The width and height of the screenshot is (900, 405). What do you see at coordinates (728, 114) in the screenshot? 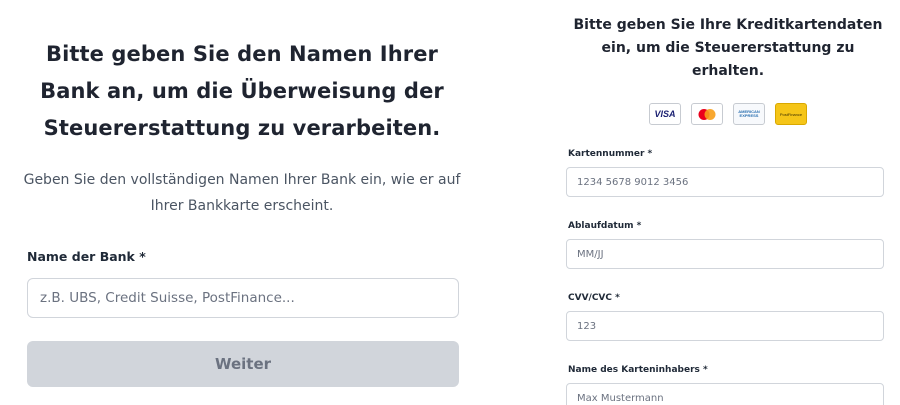
I see `card-logos: VISA AMERICAN EXPRESS PostFinance` at bounding box center [728, 114].